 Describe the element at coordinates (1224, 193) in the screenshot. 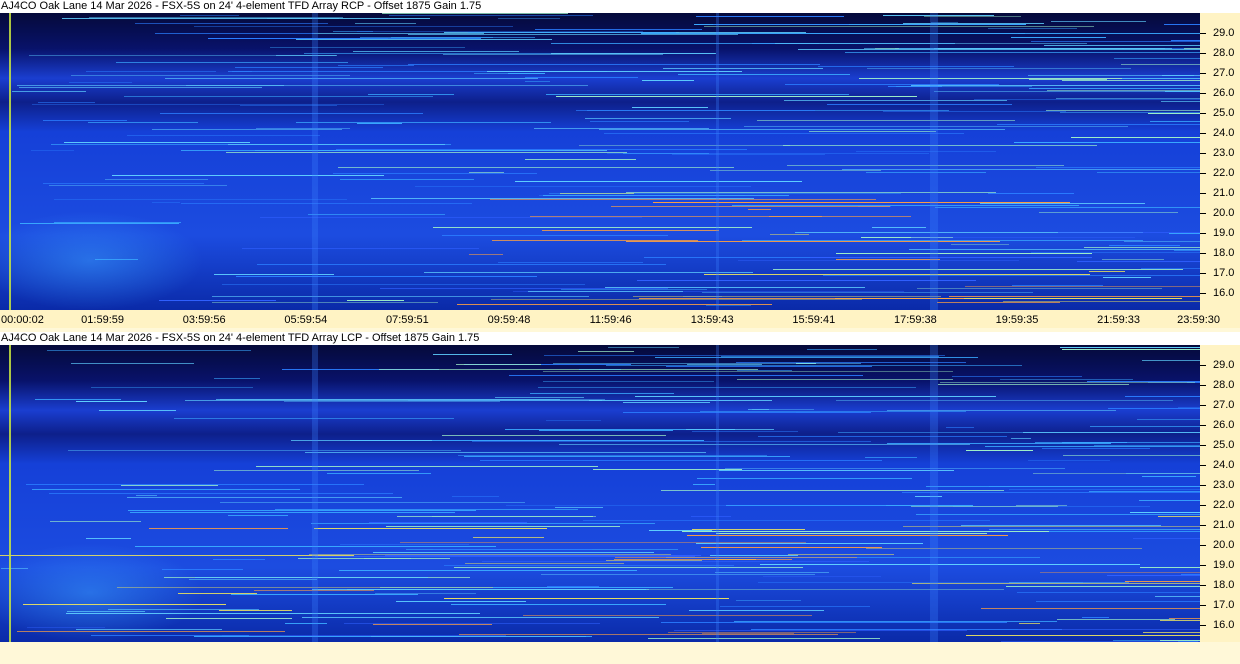

I see `freq-label: 21.0` at that location.